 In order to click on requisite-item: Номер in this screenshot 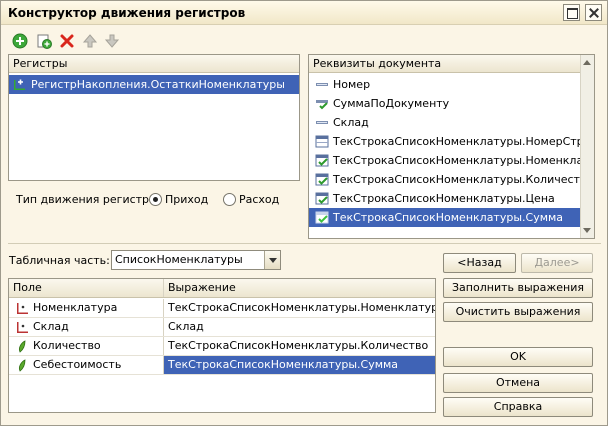, I will do `click(445, 84)`.